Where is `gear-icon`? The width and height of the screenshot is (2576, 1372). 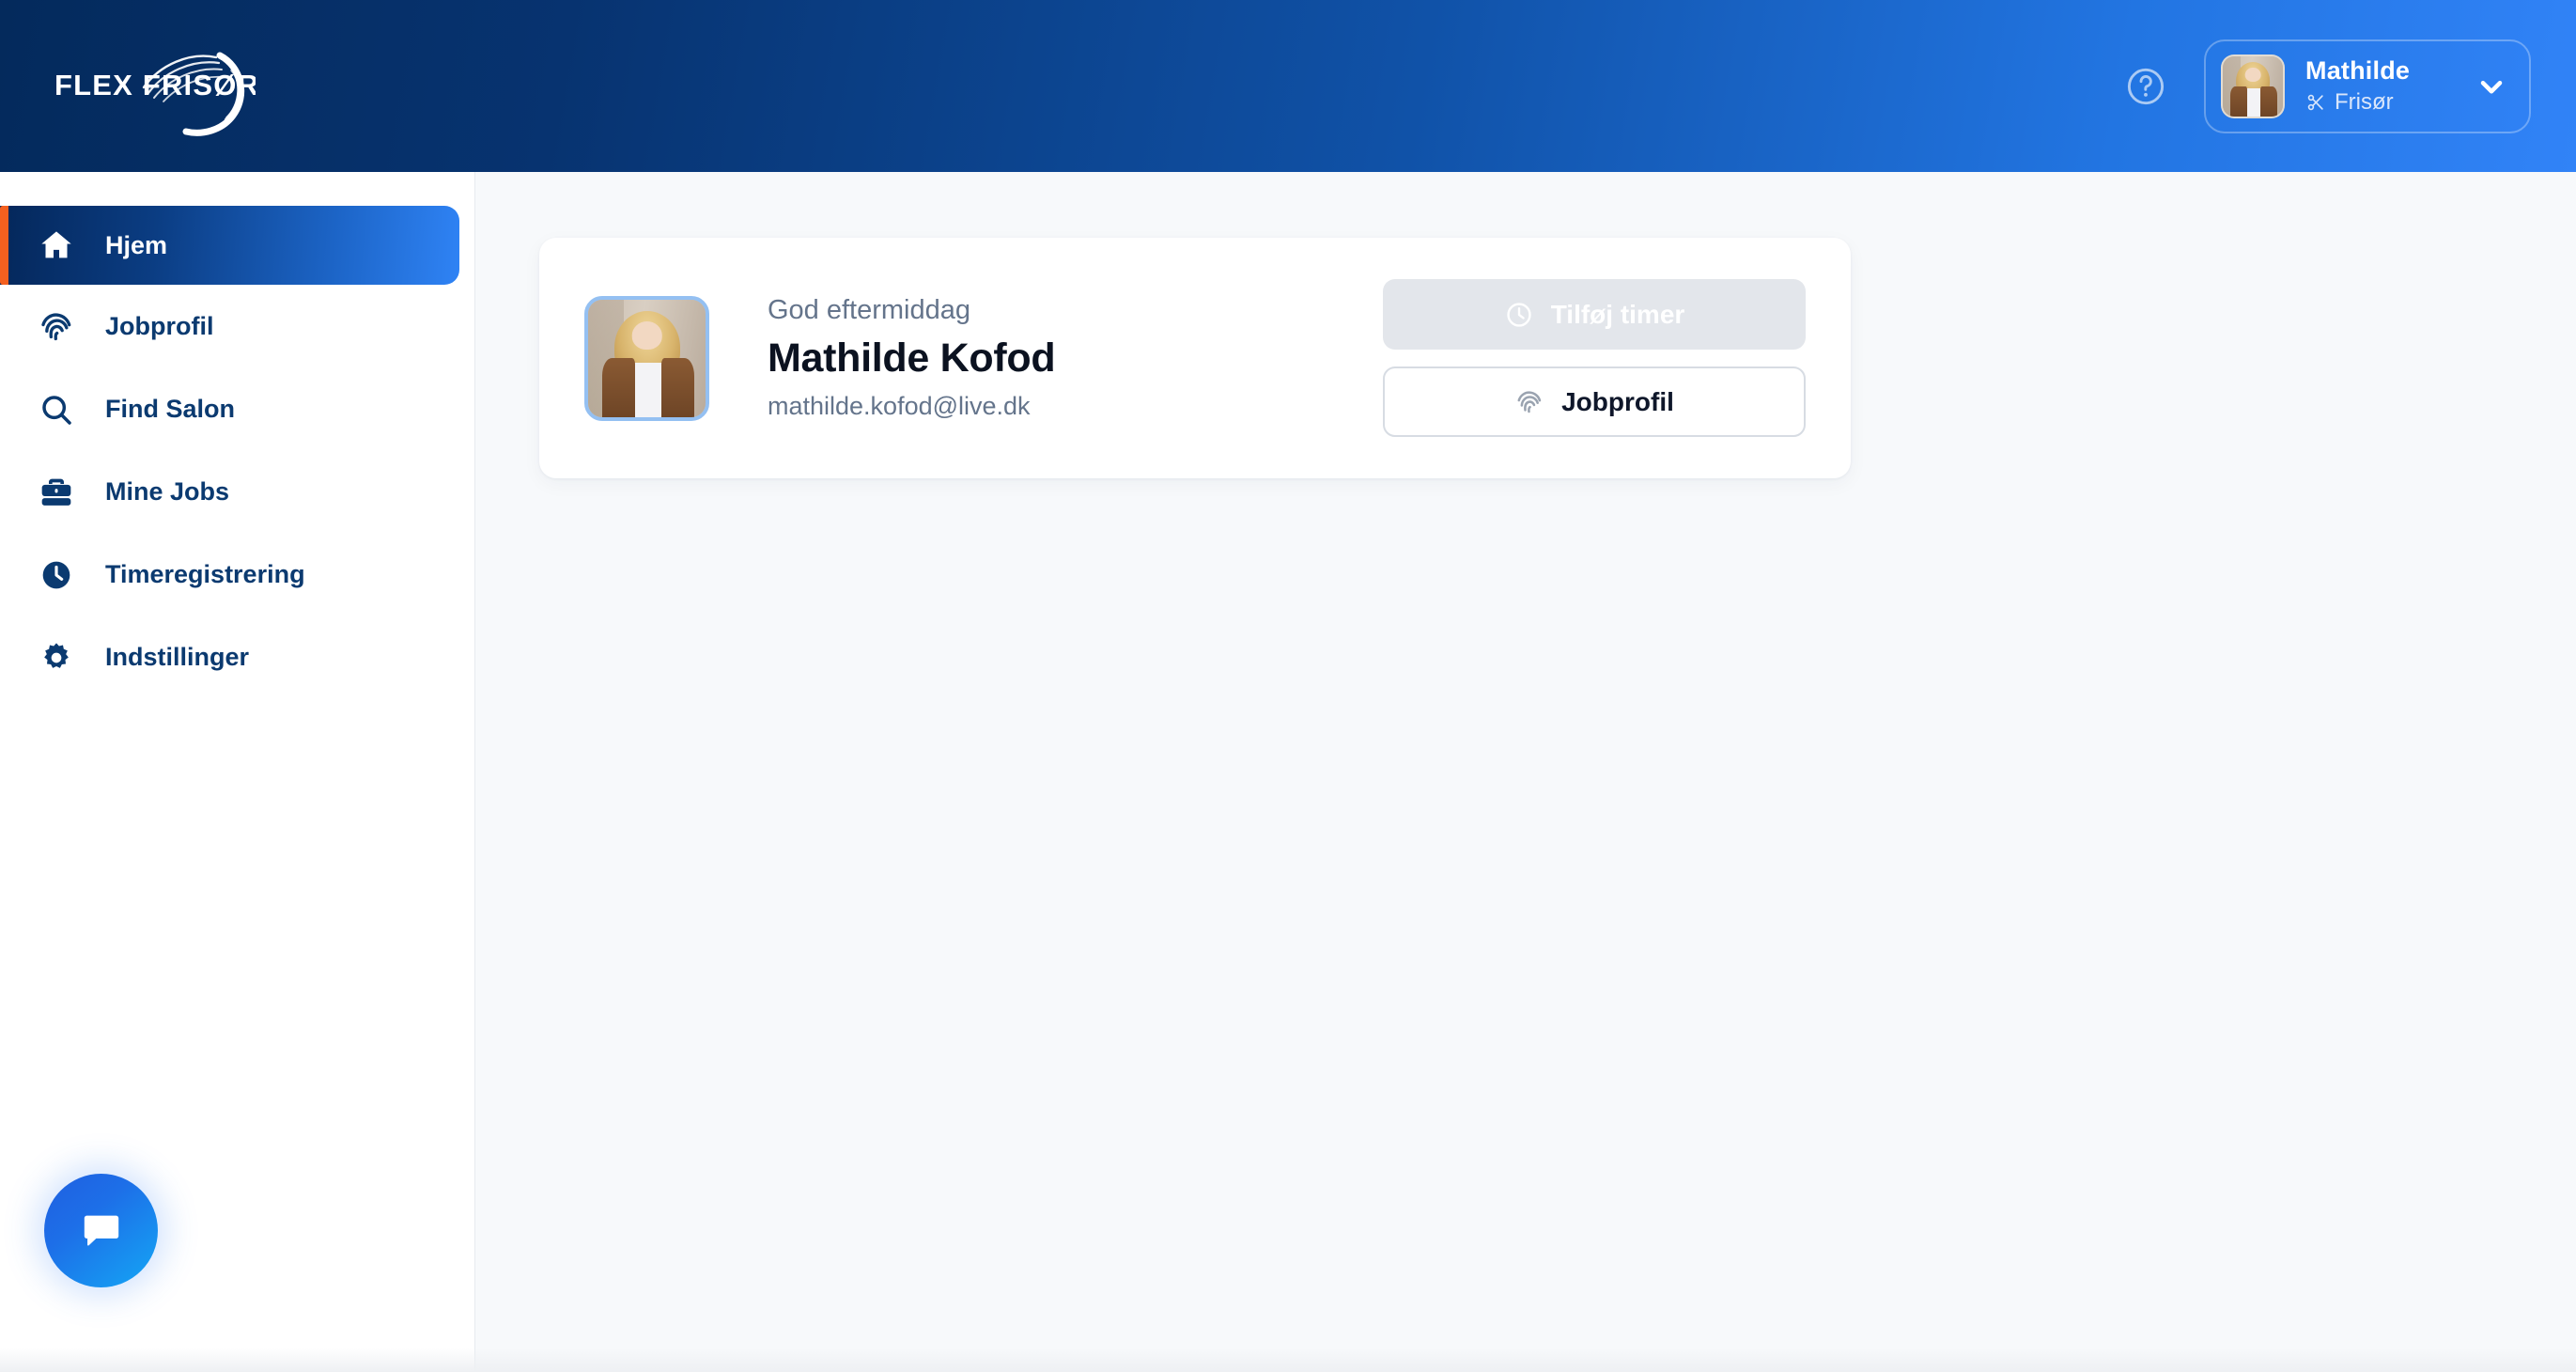 gear-icon is located at coordinates (56, 657).